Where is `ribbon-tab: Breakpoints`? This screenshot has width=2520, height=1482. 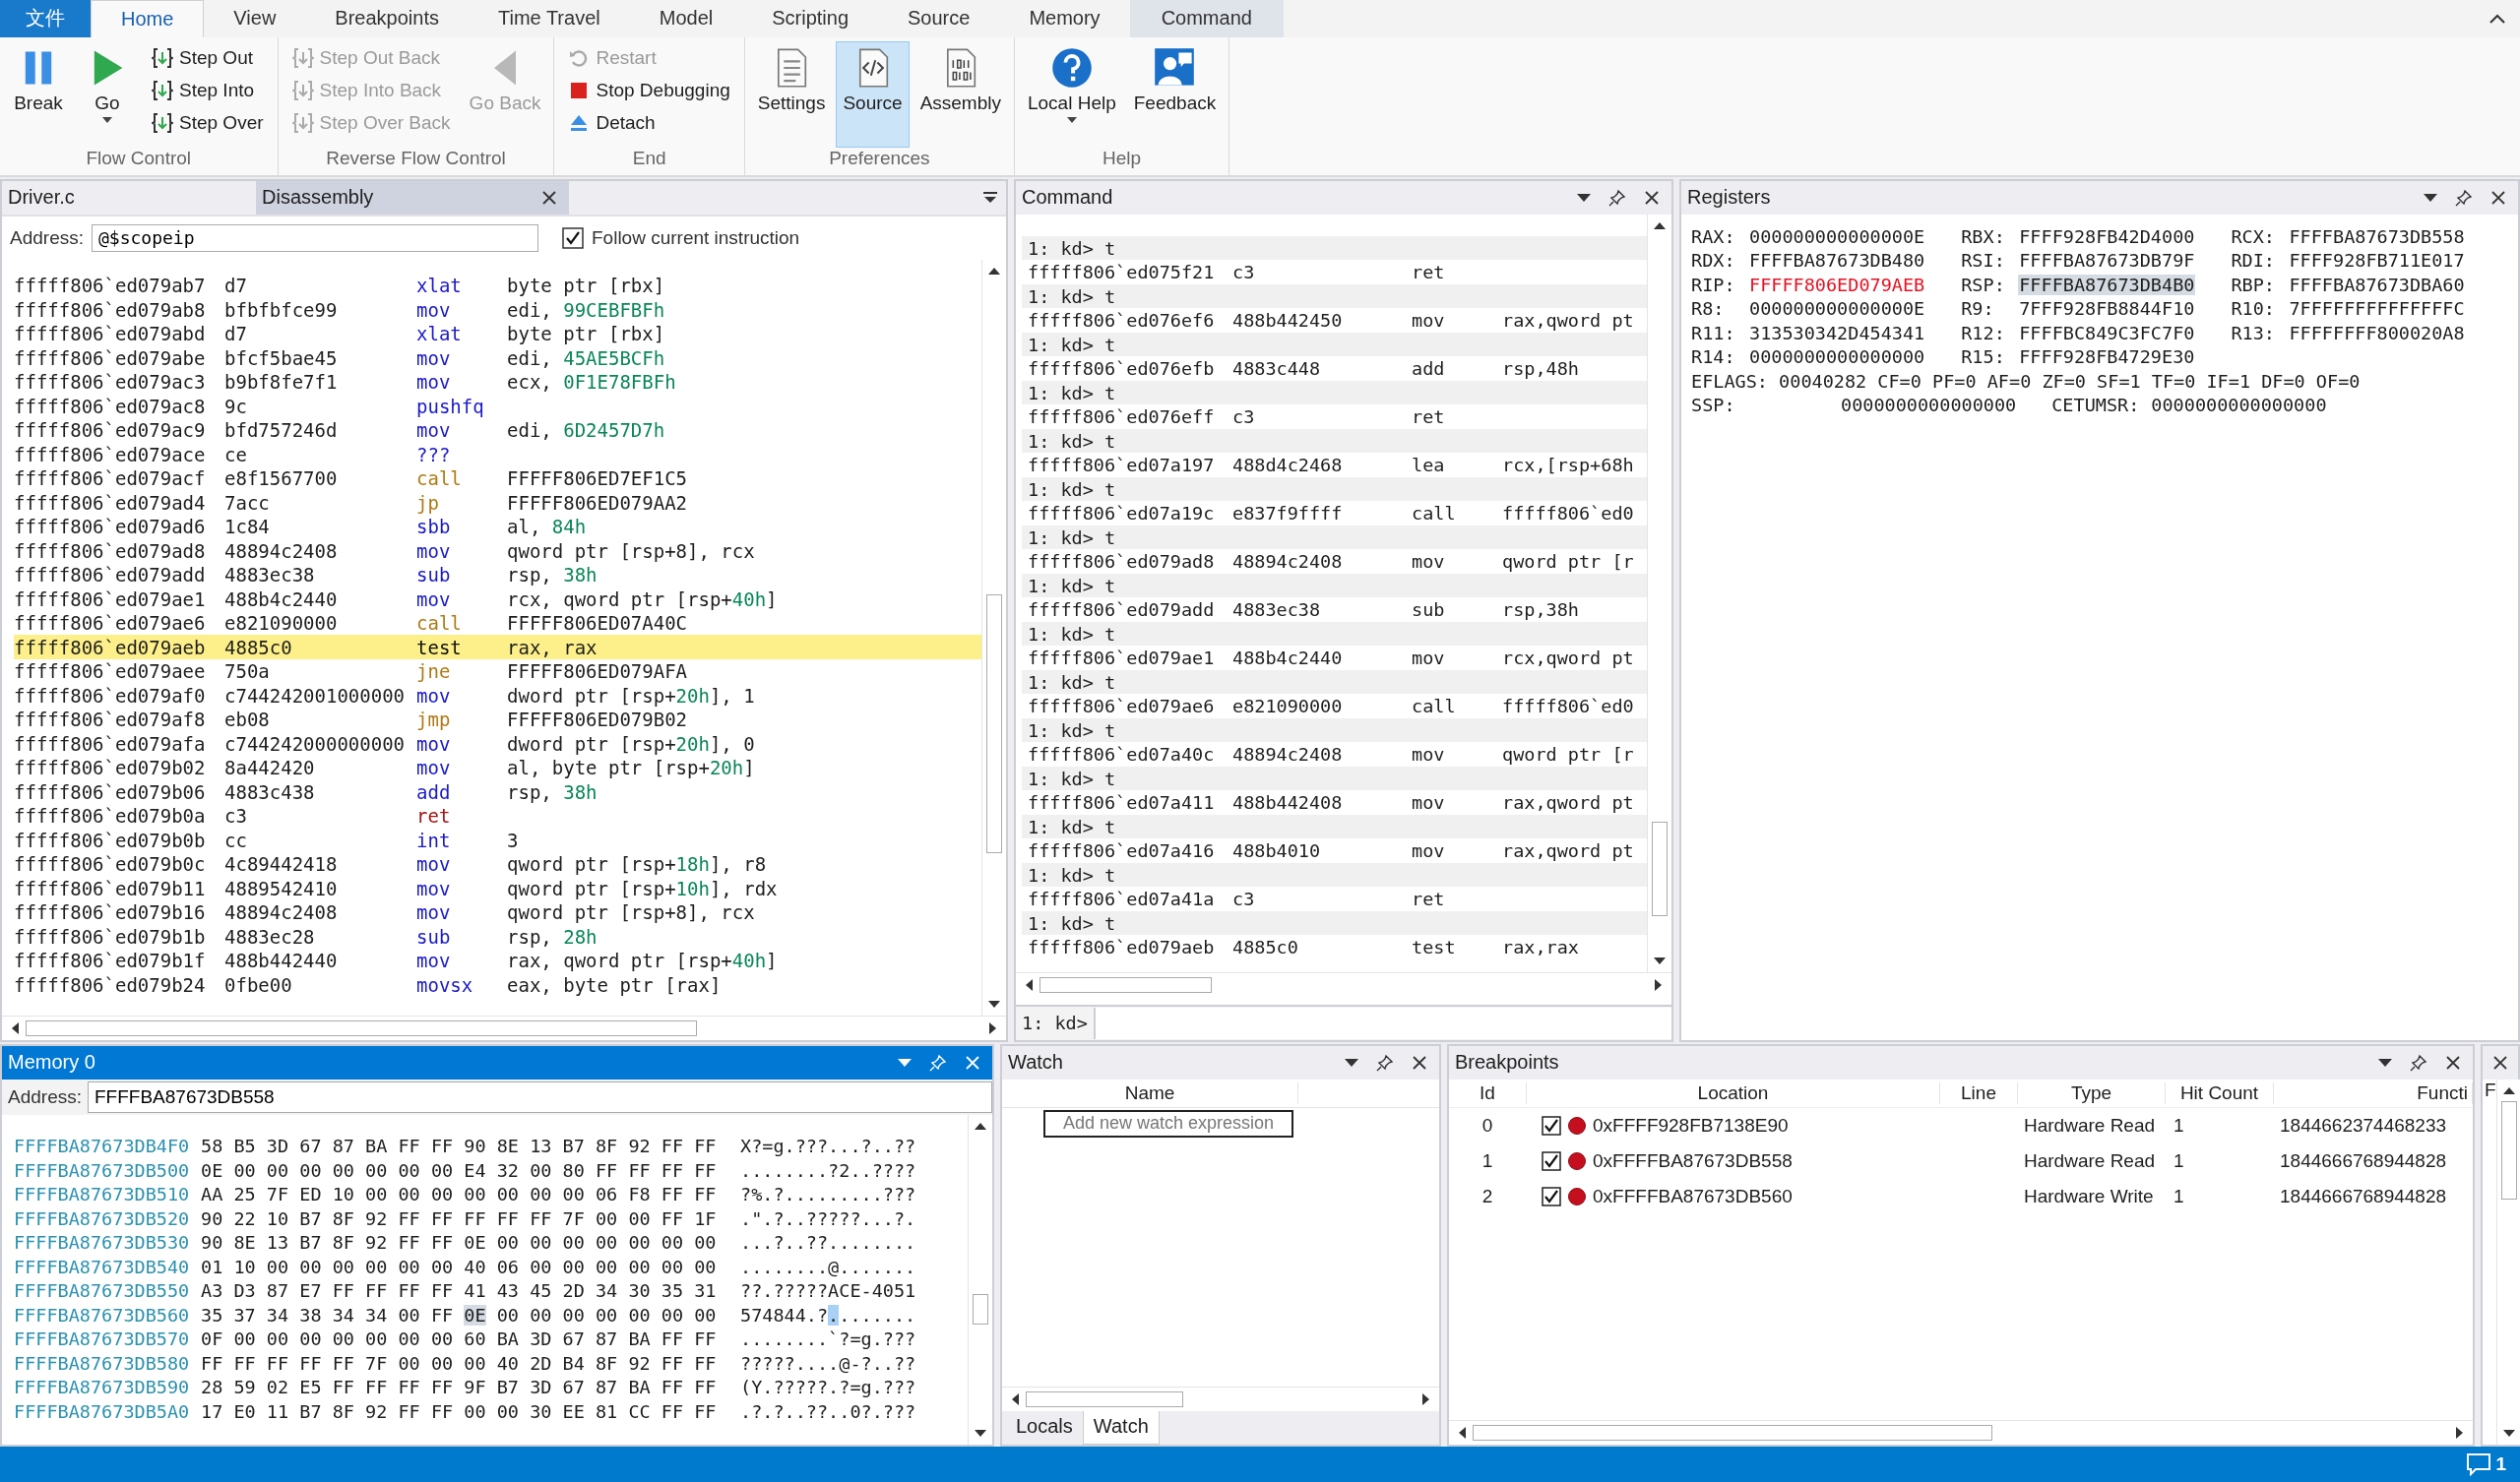
ribbon-tab: Breakpoints is located at coordinates (387, 18).